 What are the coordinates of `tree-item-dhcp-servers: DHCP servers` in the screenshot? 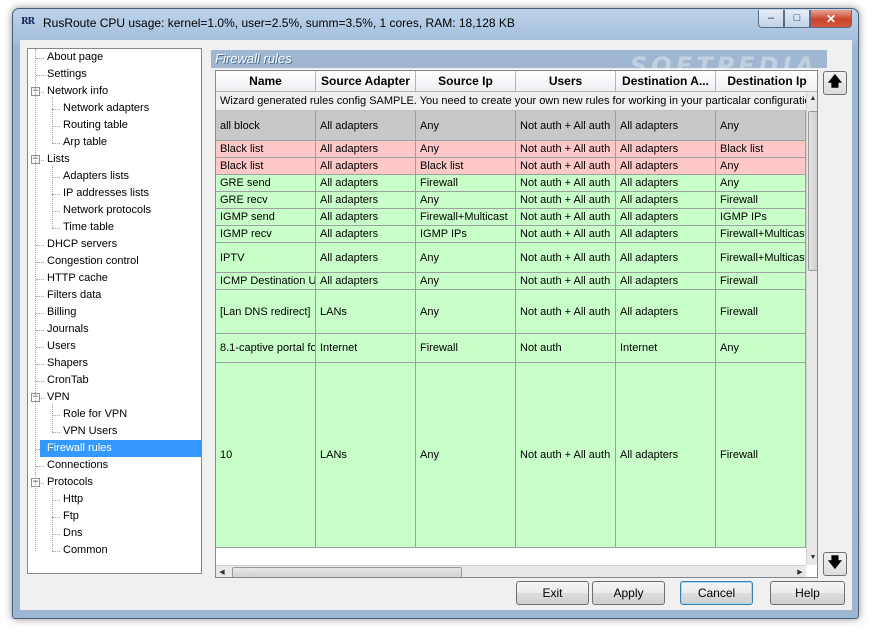 It's located at (82, 244).